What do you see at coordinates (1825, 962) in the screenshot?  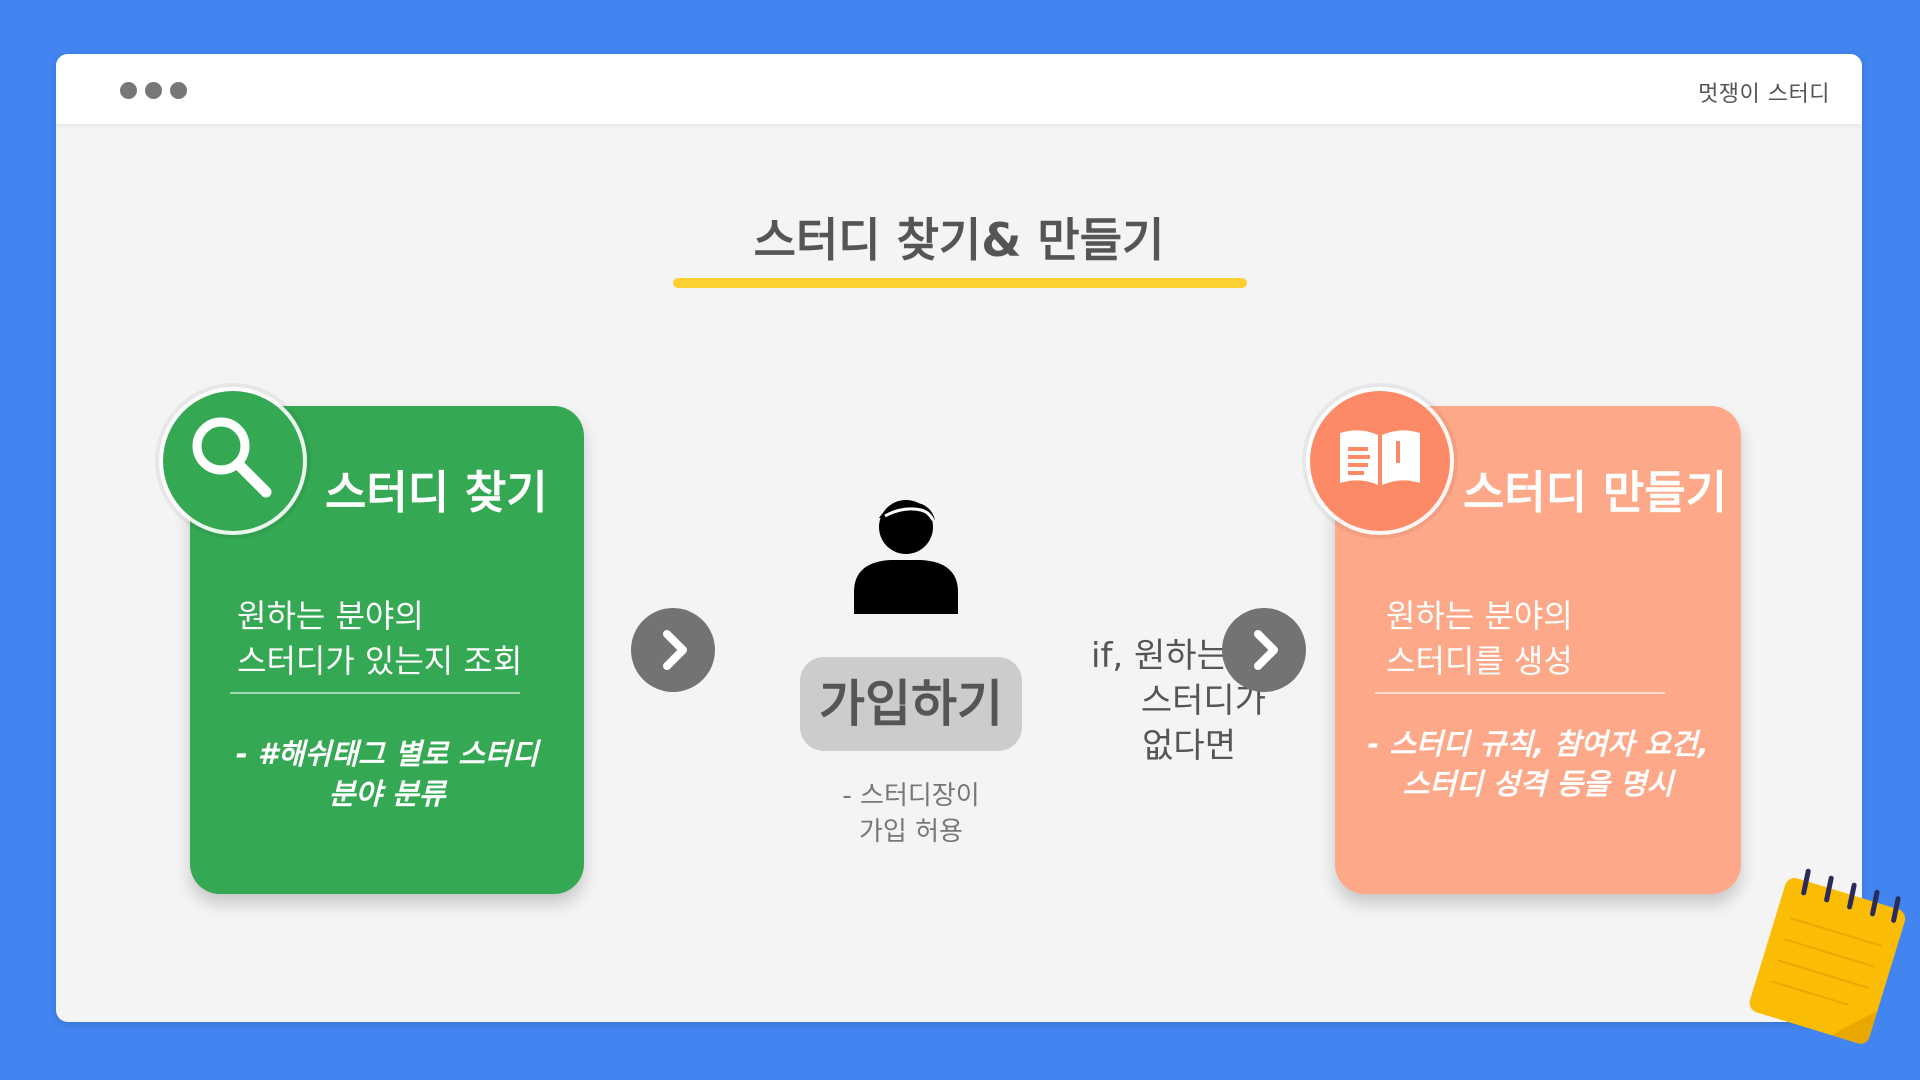 I see `notepad-icon` at bounding box center [1825, 962].